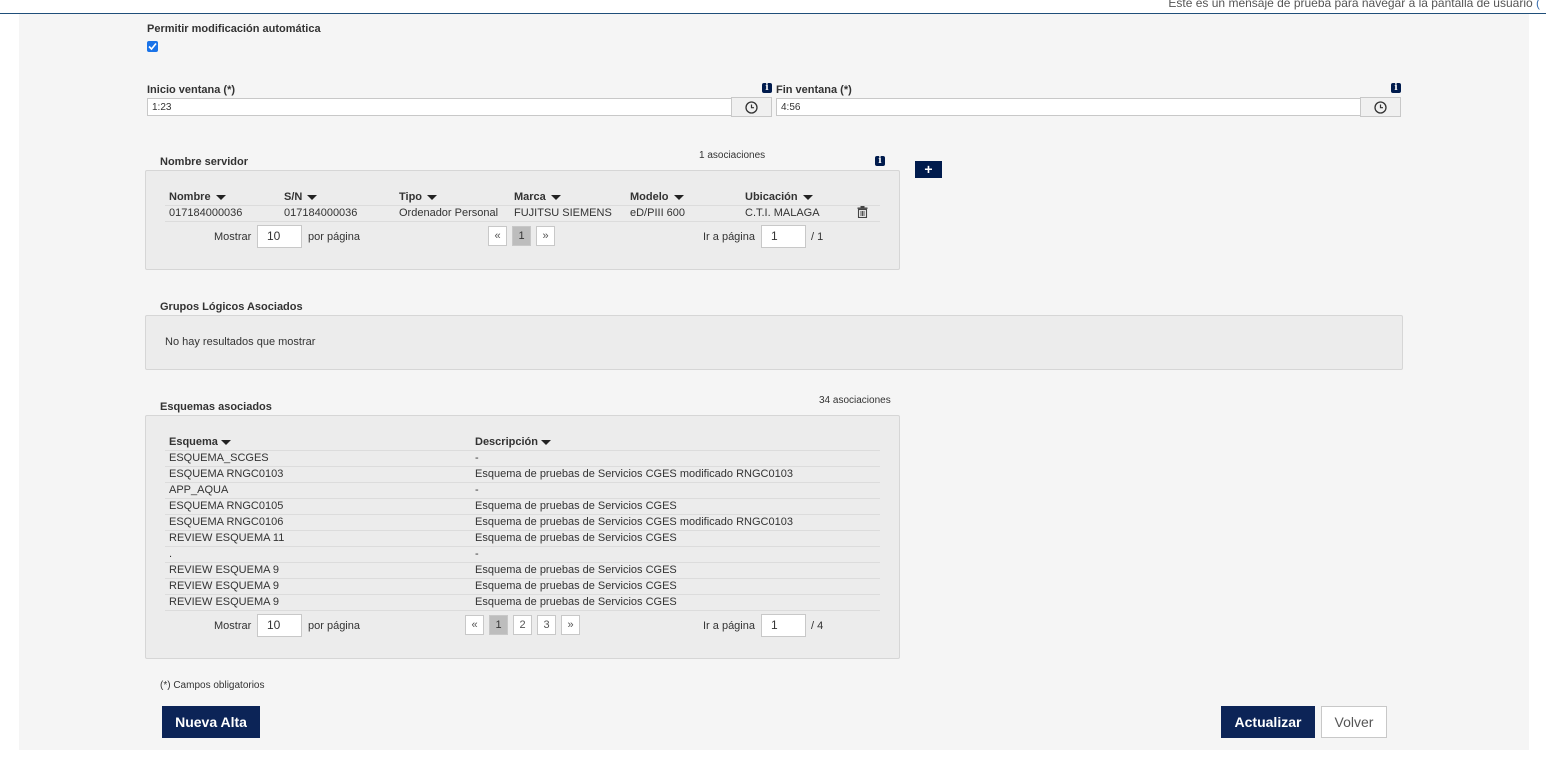 This screenshot has width=1546, height=764. Describe the element at coordinates (783, 625) in the screenshot. I see `schemes-goto-input: 1` at that location.